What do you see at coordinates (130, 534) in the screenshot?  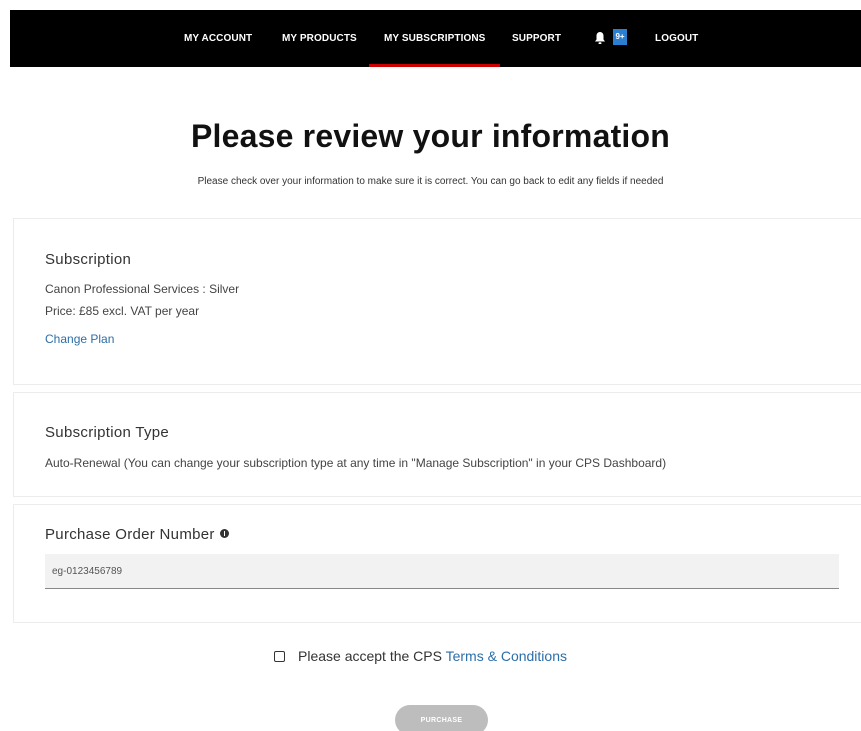 I see `purchase-order-label: Purchase Order Number` at bounding box center [130, 534].